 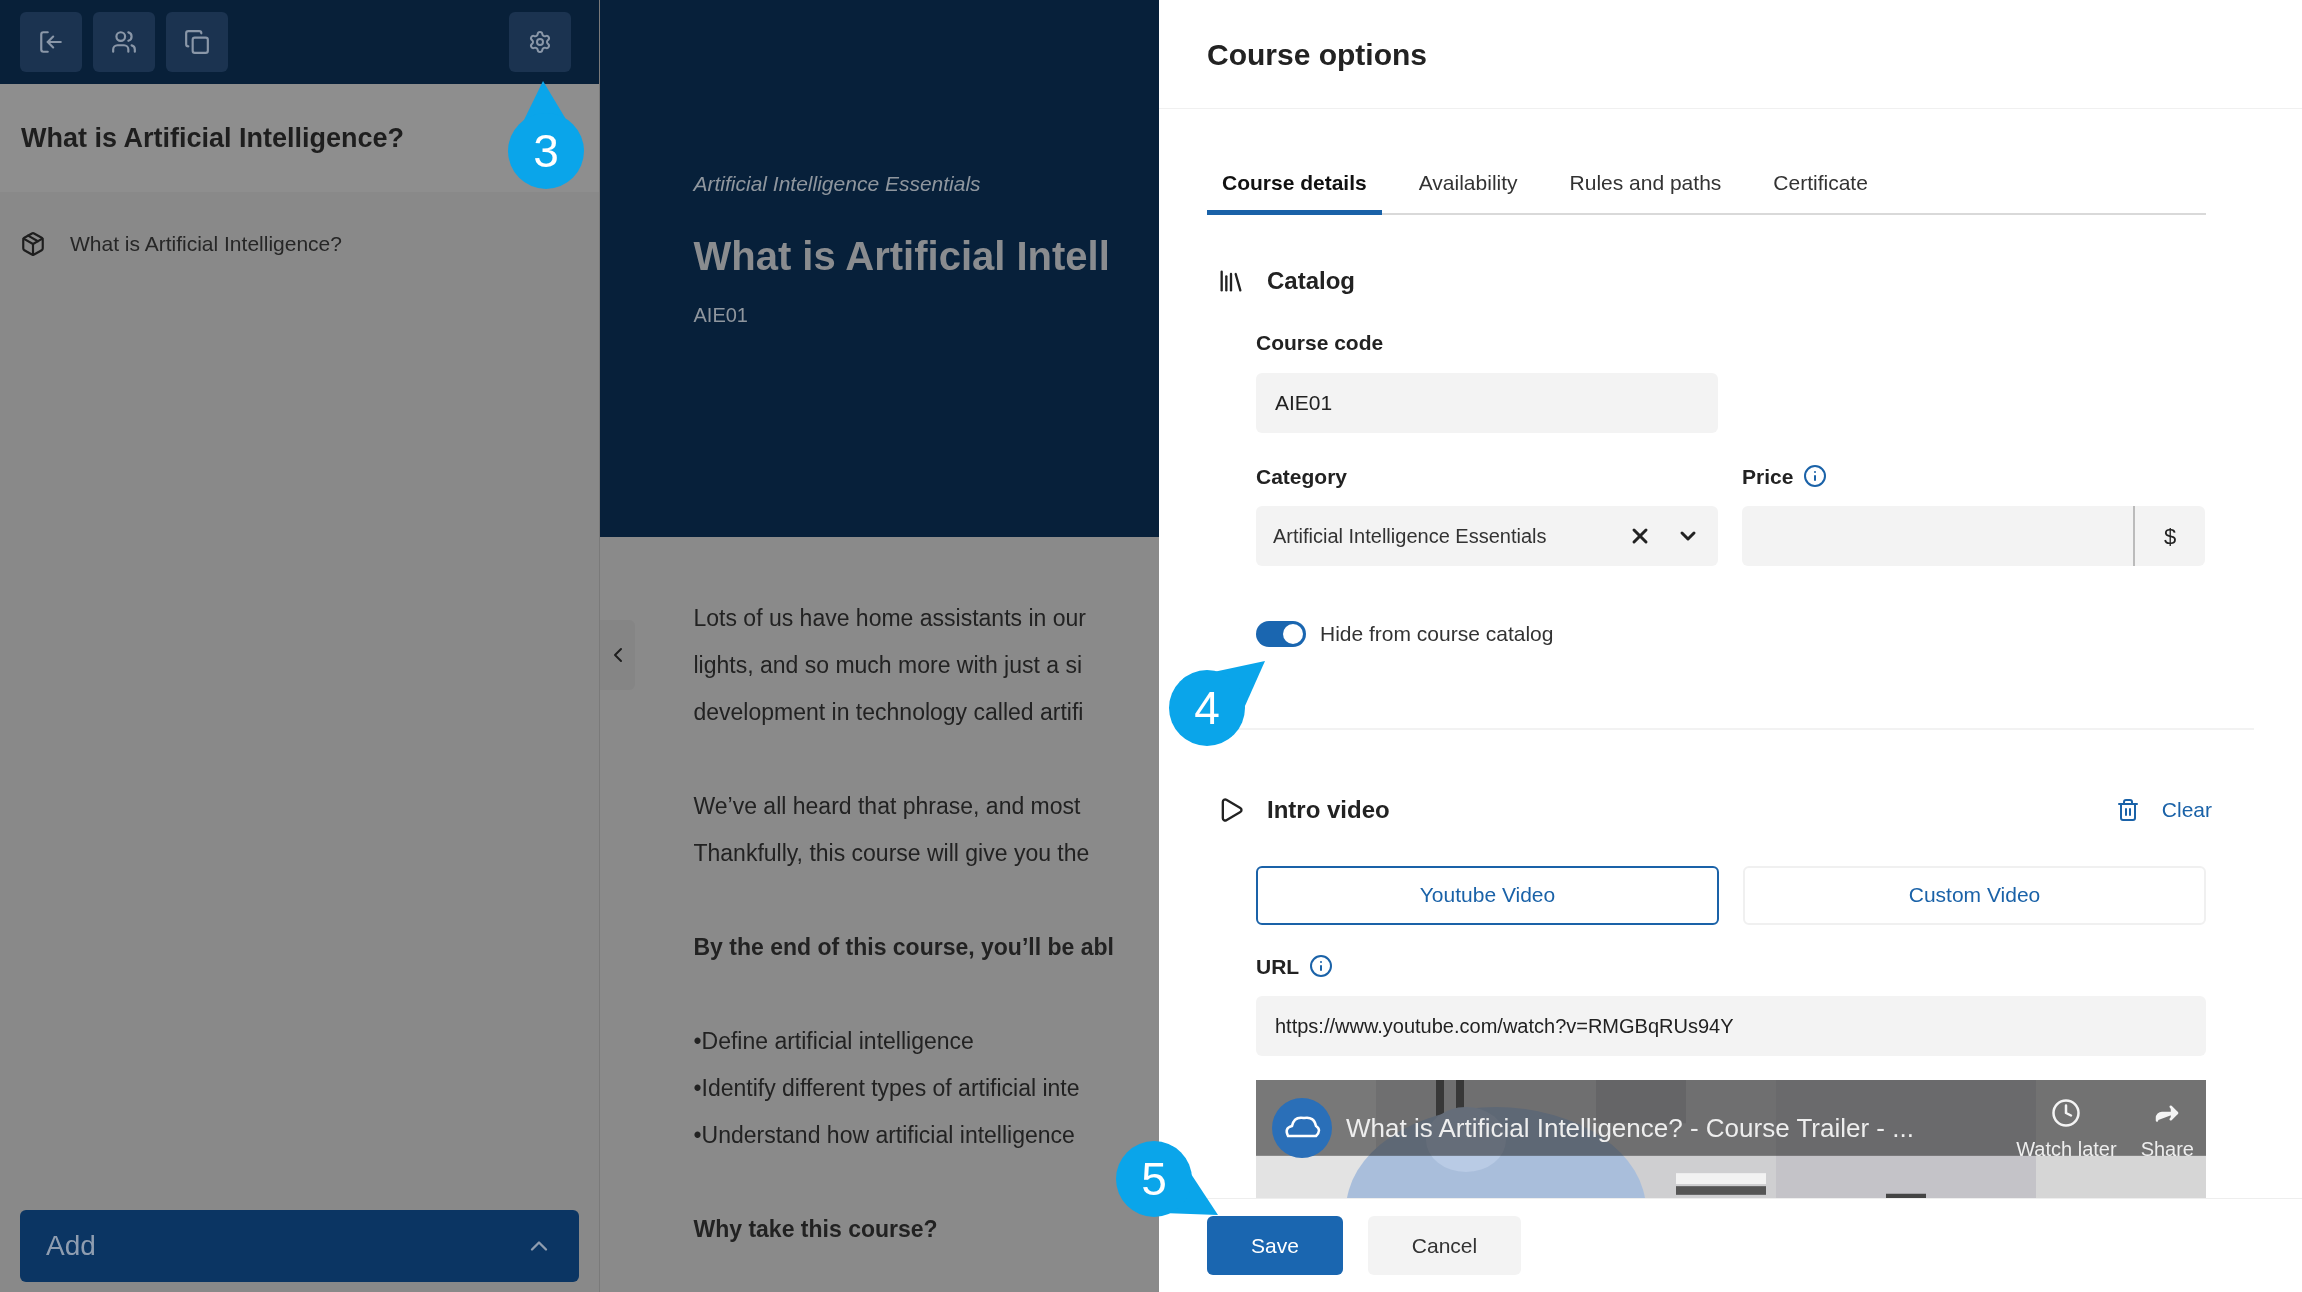 I want to click on video-action-button: Share, so click(x=2167, y=1131).